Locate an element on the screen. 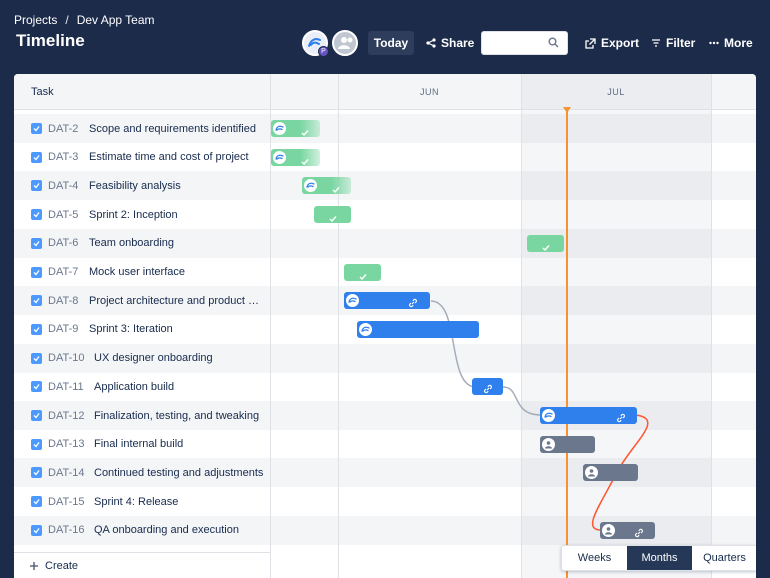 The width and height of the screenshot is (770, 578). share-button: Share is located at coordinates (450, 43).